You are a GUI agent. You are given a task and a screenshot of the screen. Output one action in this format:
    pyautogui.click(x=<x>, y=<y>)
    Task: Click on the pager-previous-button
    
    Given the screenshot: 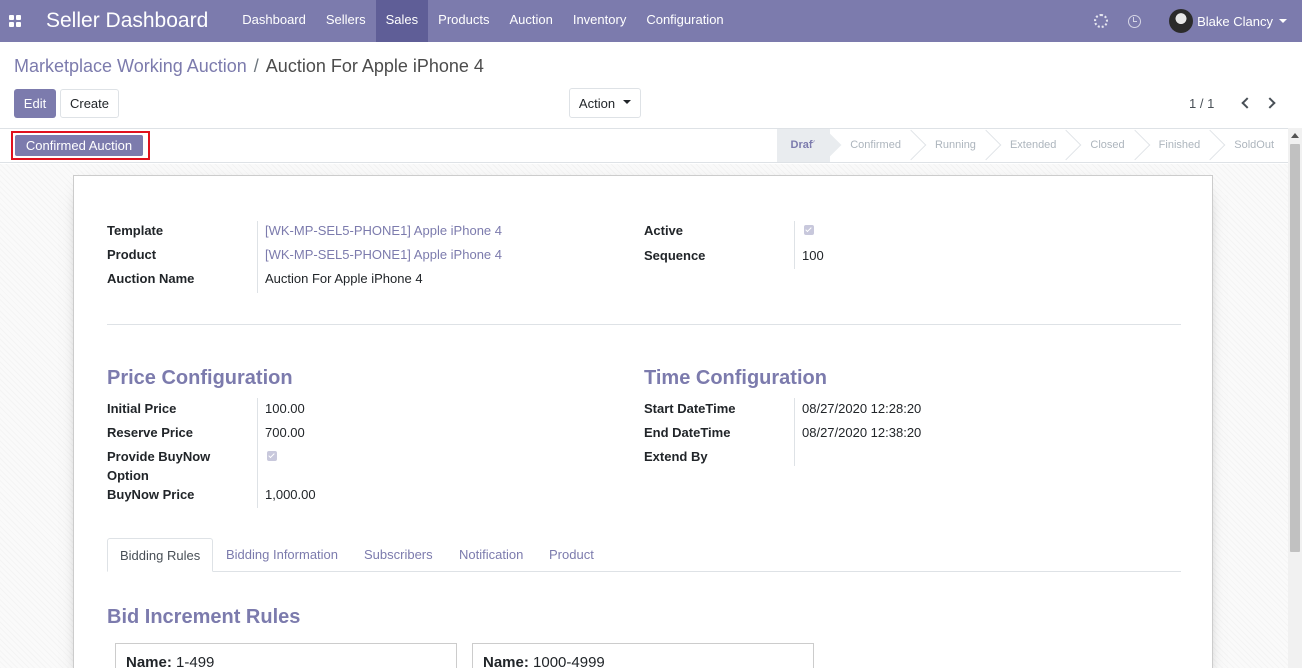 What is the action you would take?
    pyautogui.click(x=1245, y=103)
    